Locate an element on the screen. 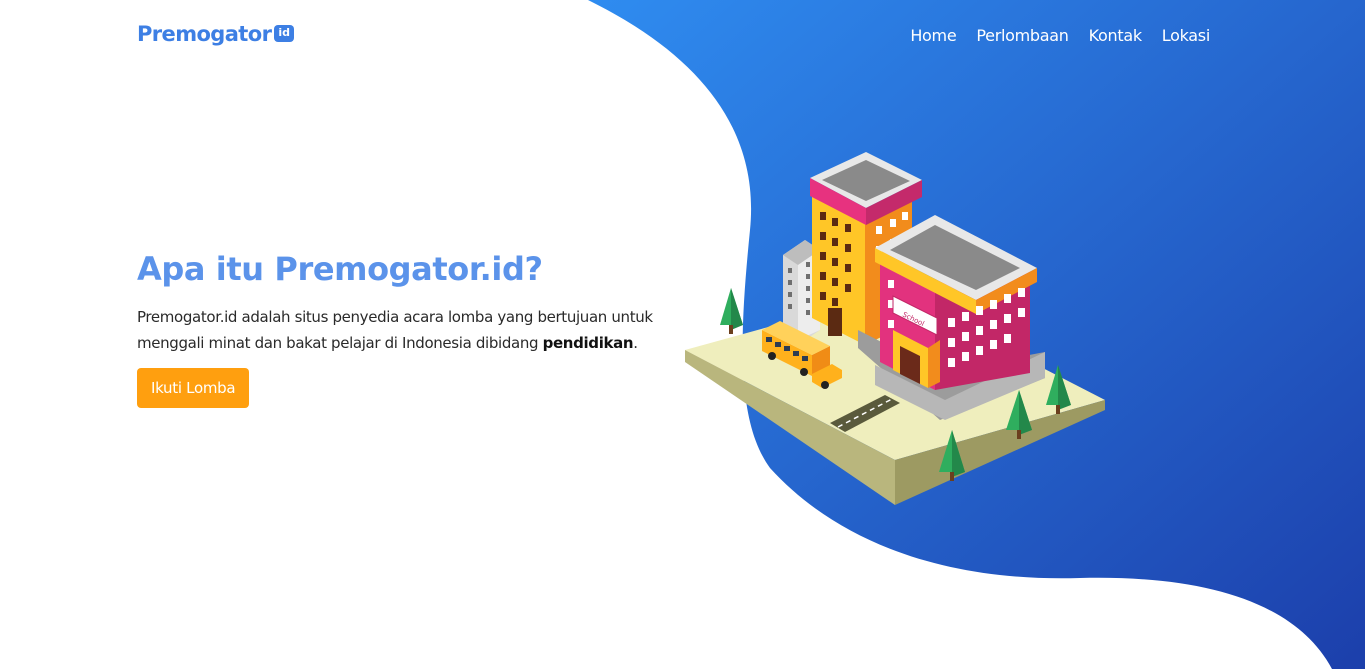 Image resolution: width=1365 pixels, height=669 pixels. hero-highlight: pendidikan is located at coordinates (588, 343).